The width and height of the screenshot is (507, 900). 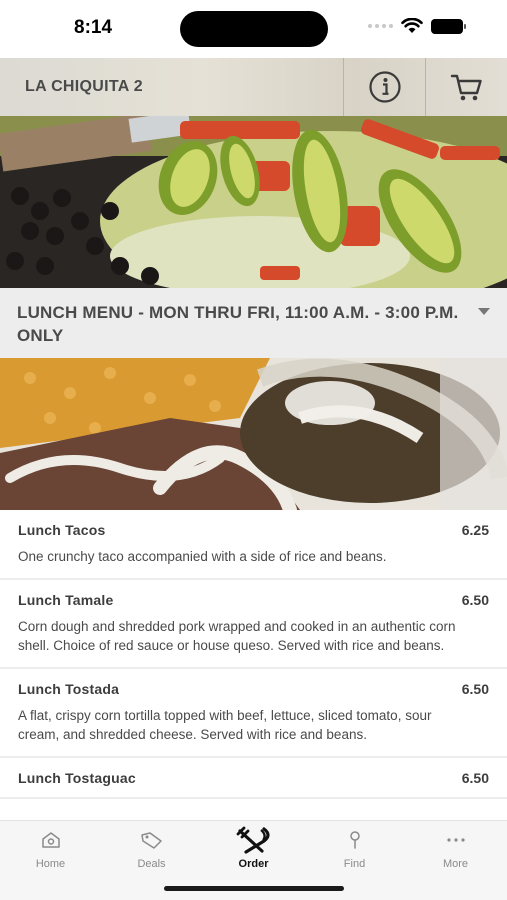 I want to click on app-header: LA CHIQUITA 2, so click(x=253, y=87).